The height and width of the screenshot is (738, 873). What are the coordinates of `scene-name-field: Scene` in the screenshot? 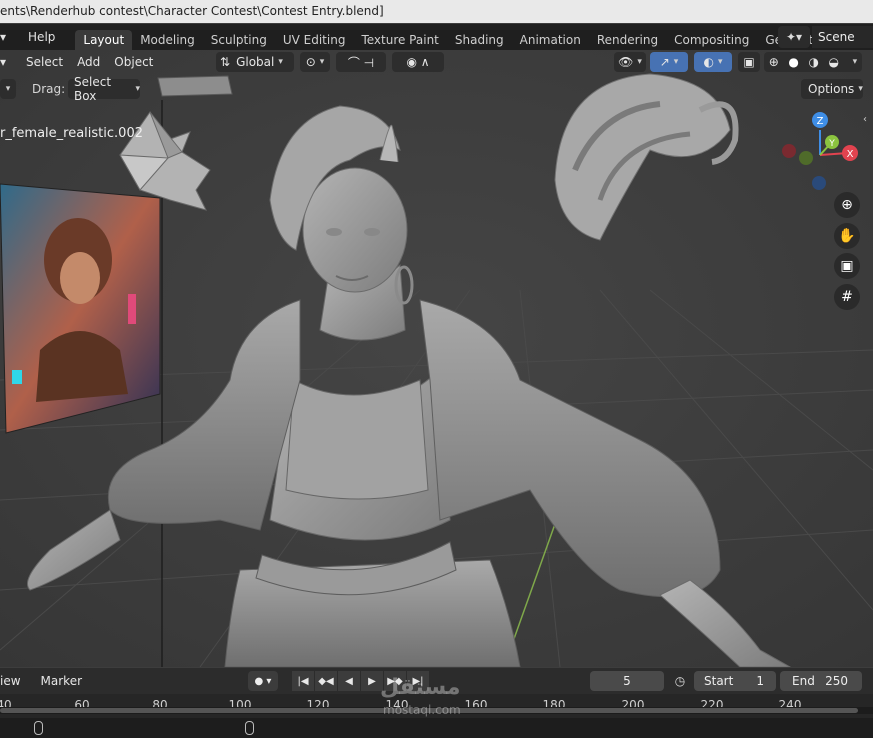 It's located at (842, 37).